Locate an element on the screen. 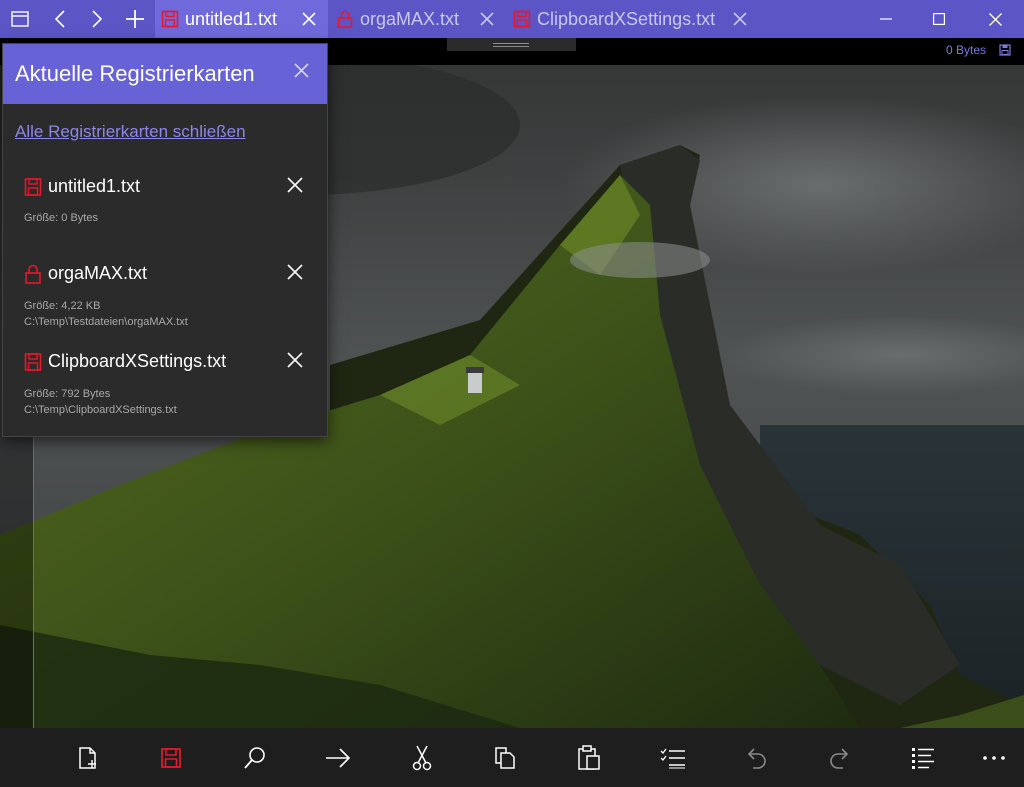  copy-icon is located at coordinates (505, 757).